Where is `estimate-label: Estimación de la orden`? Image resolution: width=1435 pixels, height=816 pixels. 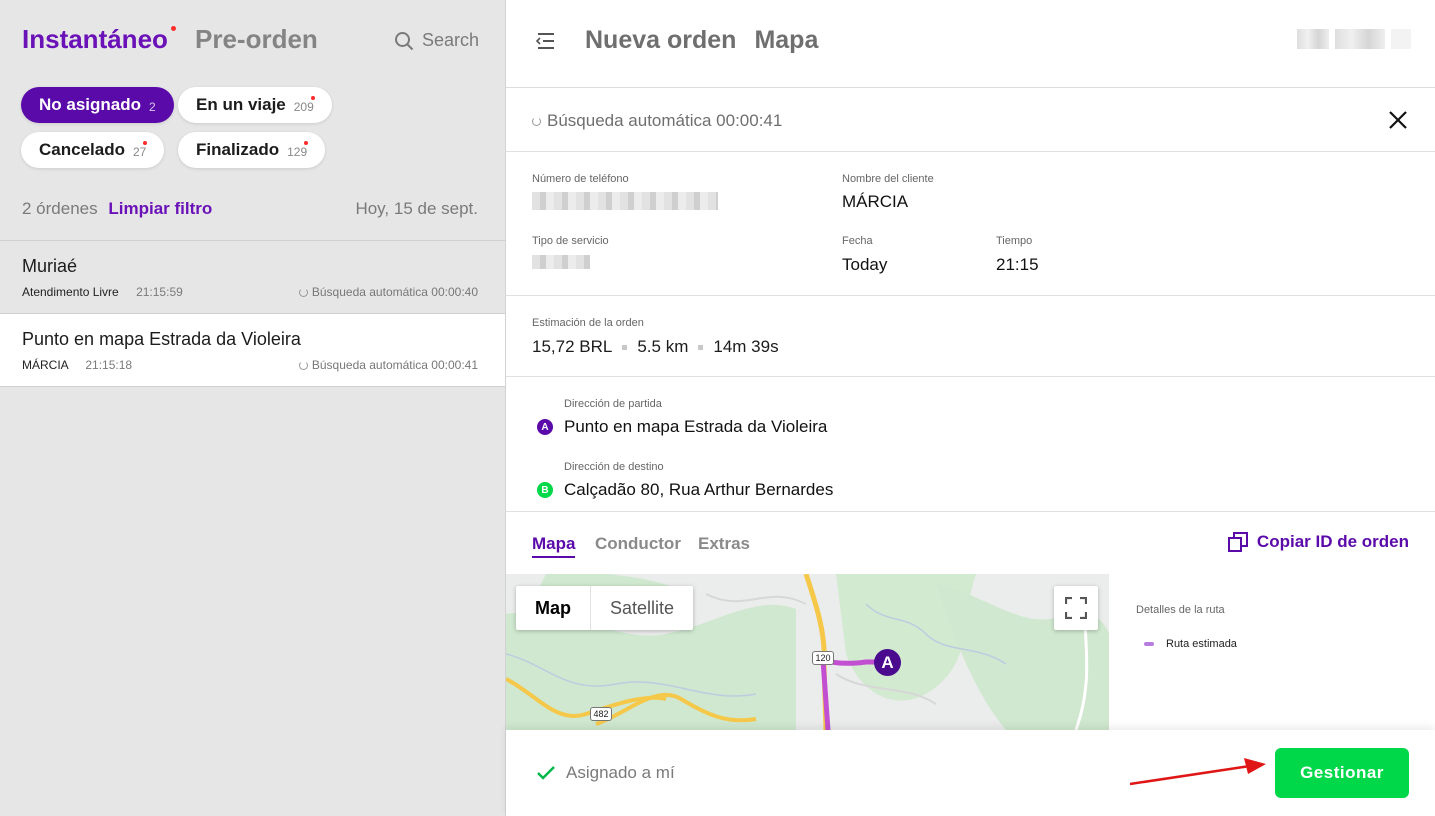 estimate-label: Estimación de la orden is located at coordinates (588, 323).